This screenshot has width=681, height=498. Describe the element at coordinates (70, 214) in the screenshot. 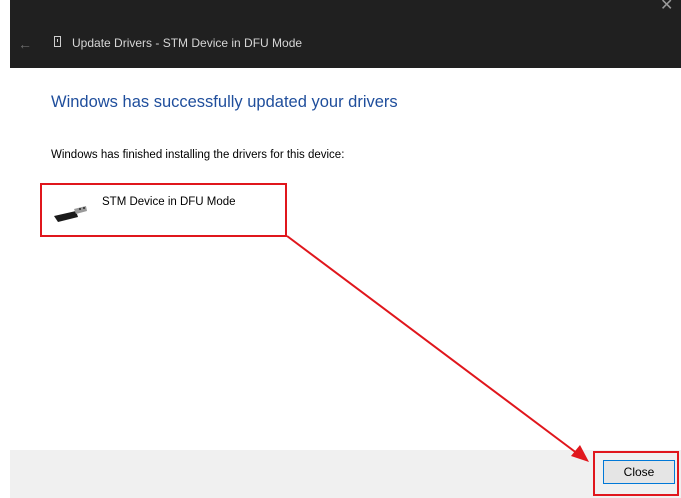

I see `usb-connector-icon` at that location.